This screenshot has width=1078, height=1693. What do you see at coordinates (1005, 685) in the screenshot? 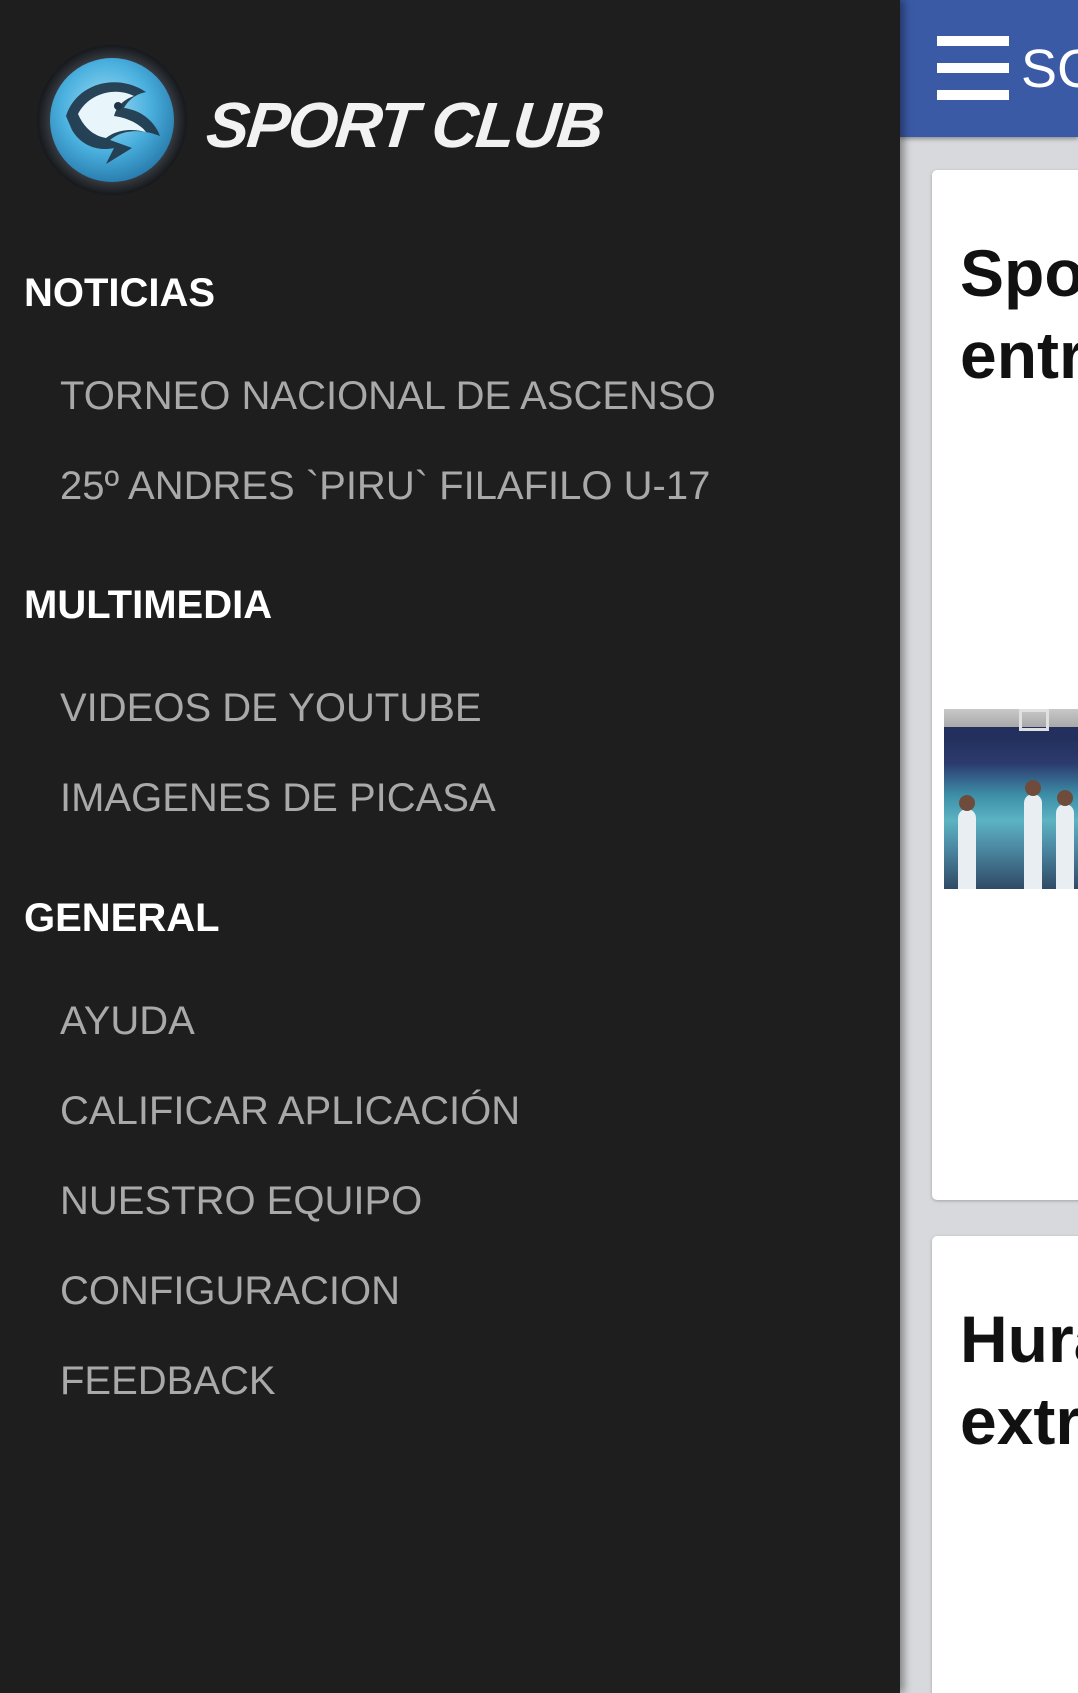
I see `news-card: Spo entr` at bounding box center [1005, 685].